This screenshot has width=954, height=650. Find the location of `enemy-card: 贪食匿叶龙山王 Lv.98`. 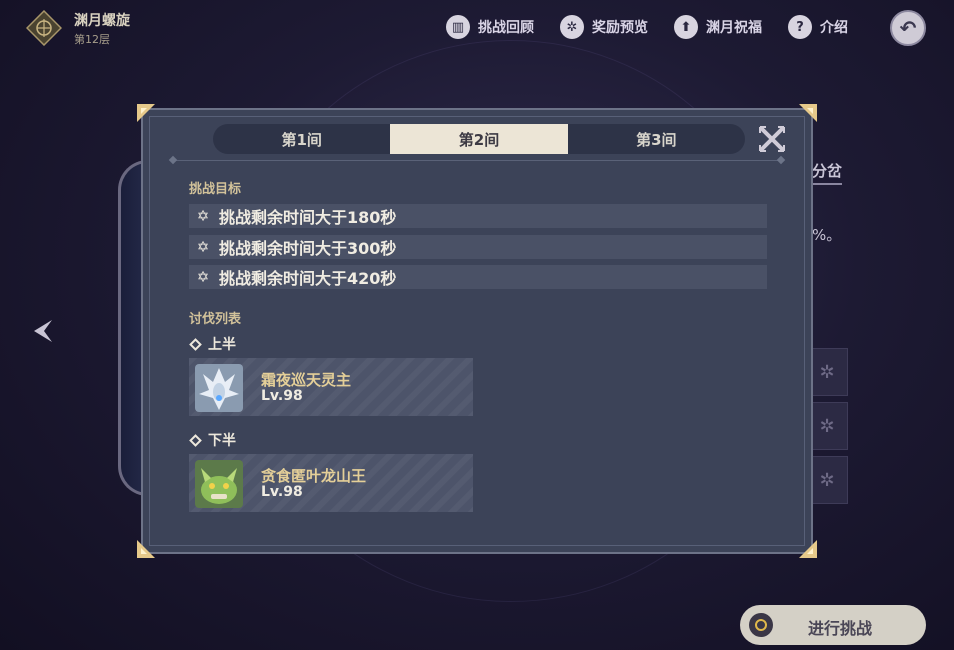

enemy-card: 贪食匿叶龙山王 Lv.98 is located at coordinates (331, 483).